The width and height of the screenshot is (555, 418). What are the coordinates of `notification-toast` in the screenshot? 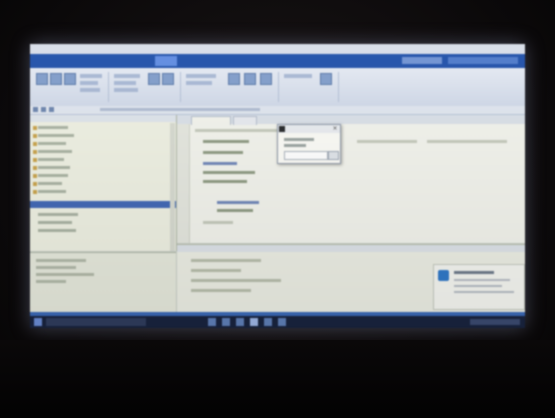 It's located at (479, 287).